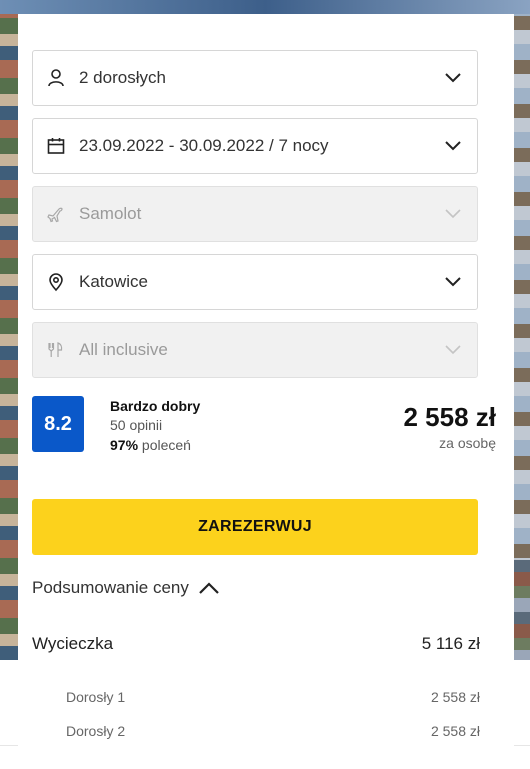  What do you see at coordinates (56, 282) in the screenshot?
I see `location-pin-icon` at bounding box center [56, 282].